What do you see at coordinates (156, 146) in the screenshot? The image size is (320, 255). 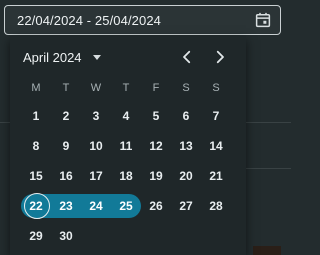 I see `calendar-day: 12` at bounding box center [156, 146].